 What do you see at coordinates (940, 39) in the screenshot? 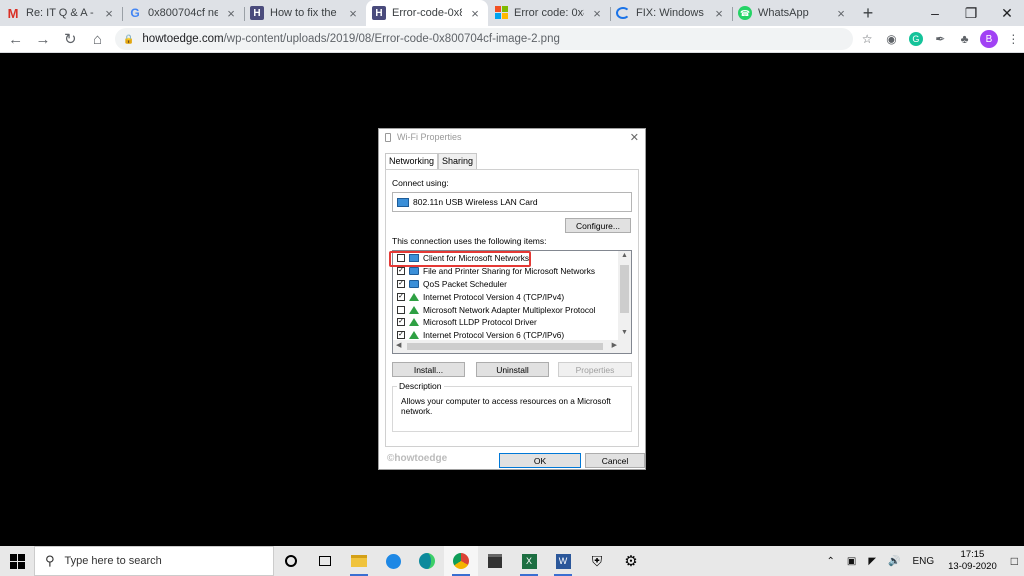
I see `eyedropper-icon: ✒` at bounding box center [940, 39].